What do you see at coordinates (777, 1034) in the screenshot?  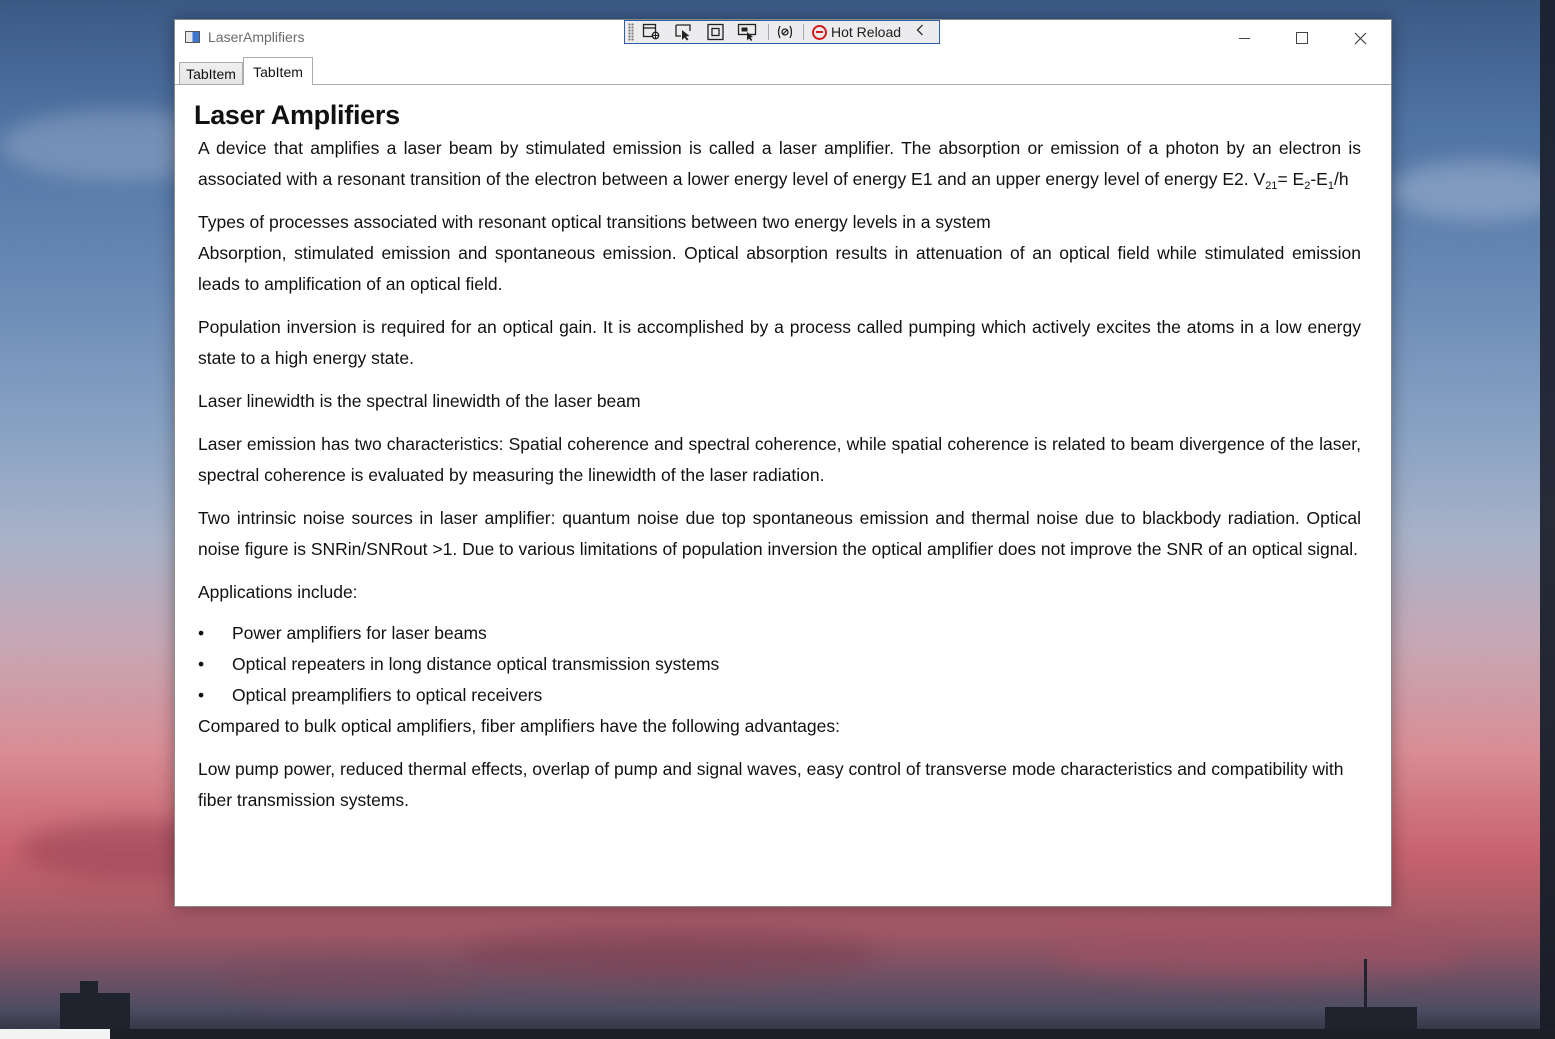 I see `taskbar` at bounding box center [777, 1034].